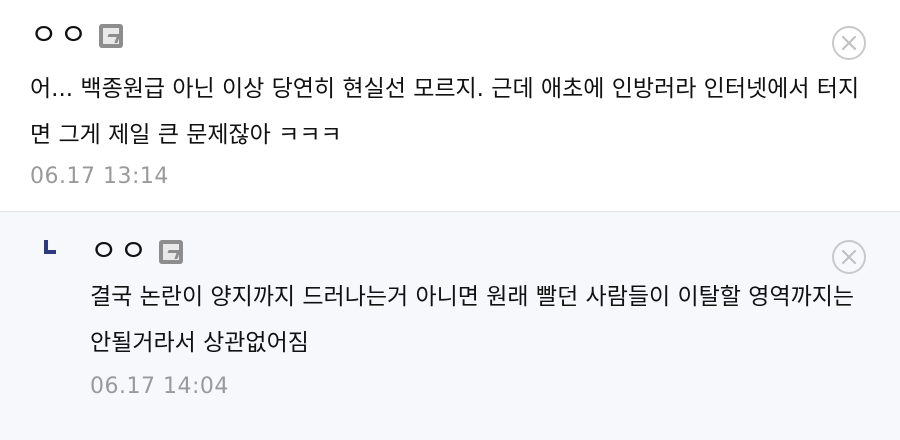 The height and width of the screenshot is (440, 900). What do you see at coordinates (99, 176) in the screenshot?
I see `comment-timestamp: 06.17 13:14` at bounding box center [99, 176].